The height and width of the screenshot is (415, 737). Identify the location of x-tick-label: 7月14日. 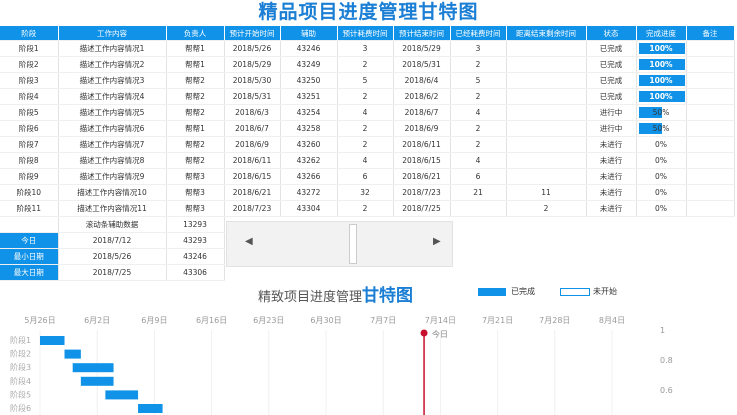
(440, 320).